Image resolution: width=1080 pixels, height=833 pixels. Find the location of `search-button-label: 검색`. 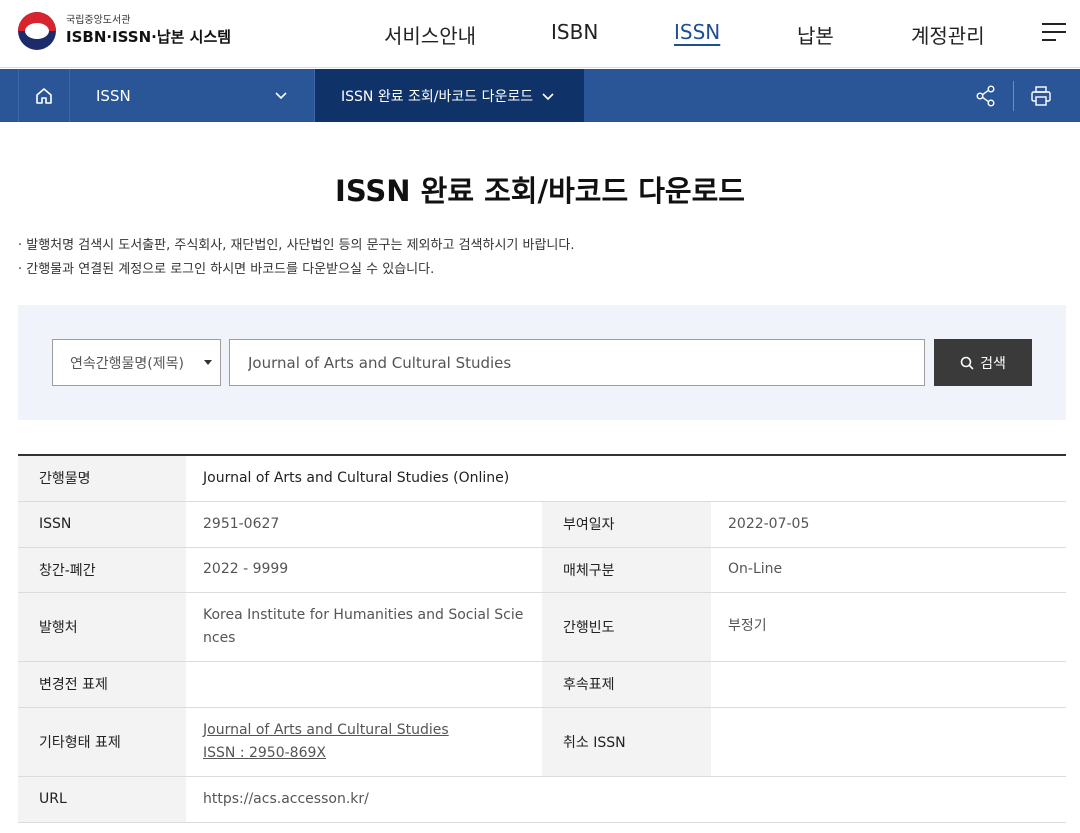

search-button-label: 검색 is located at coordinates (993, 362).